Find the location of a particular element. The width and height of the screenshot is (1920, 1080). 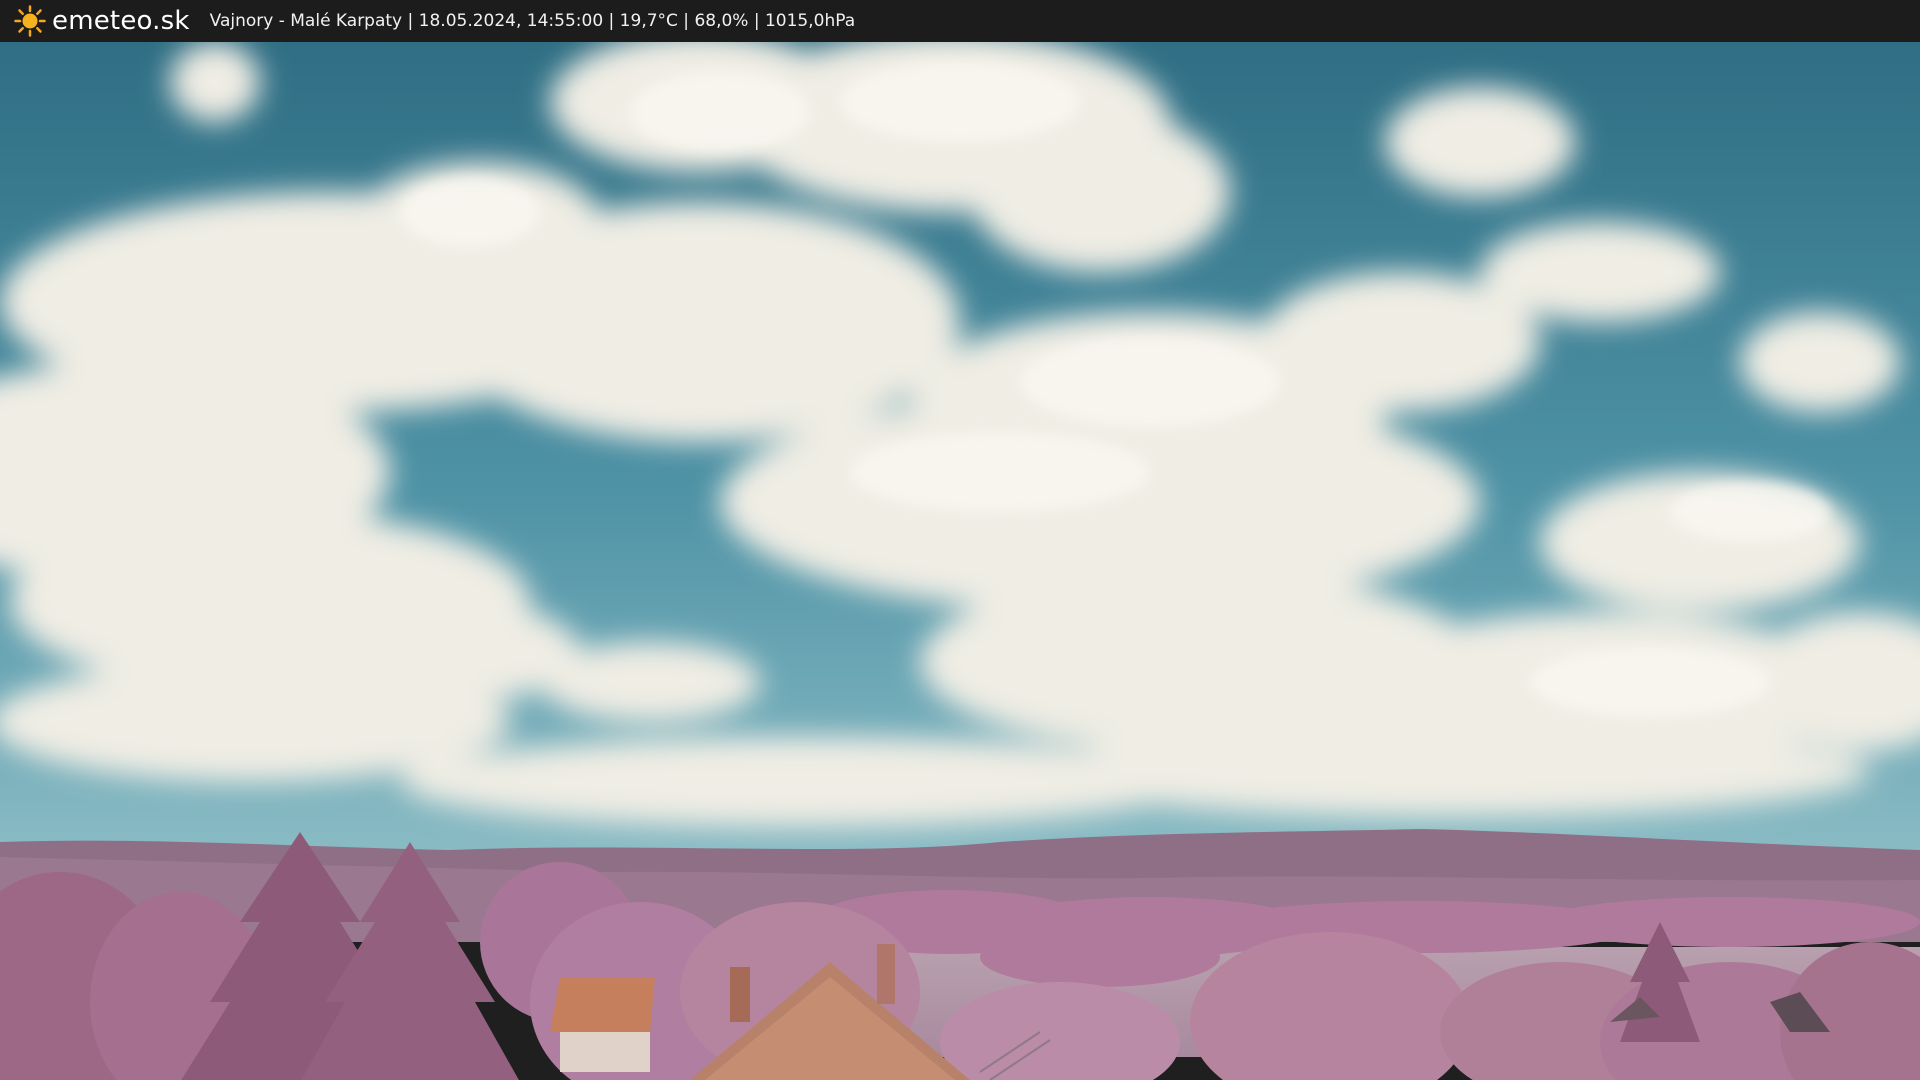

brand-name: emeteo.sk is located at coordinates (121, 21).